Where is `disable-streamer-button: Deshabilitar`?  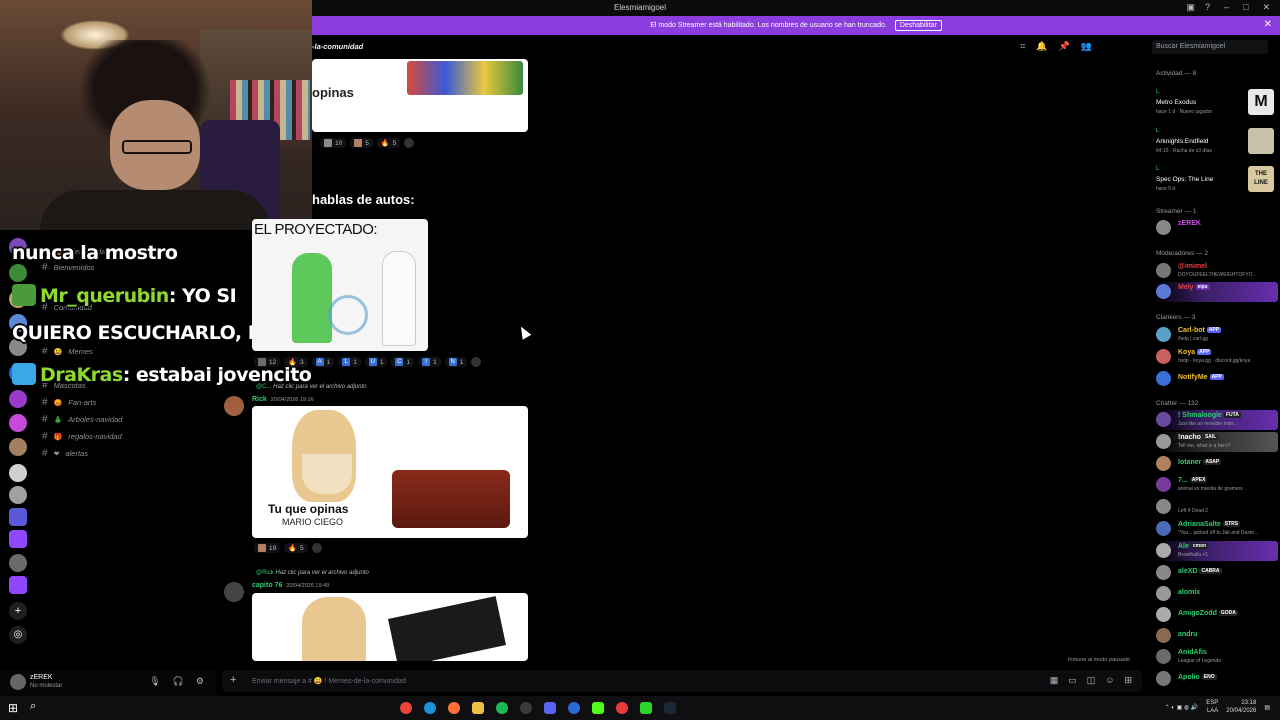 disable-streamer-button: Deshabilitar is located at coordinates (918, 25).